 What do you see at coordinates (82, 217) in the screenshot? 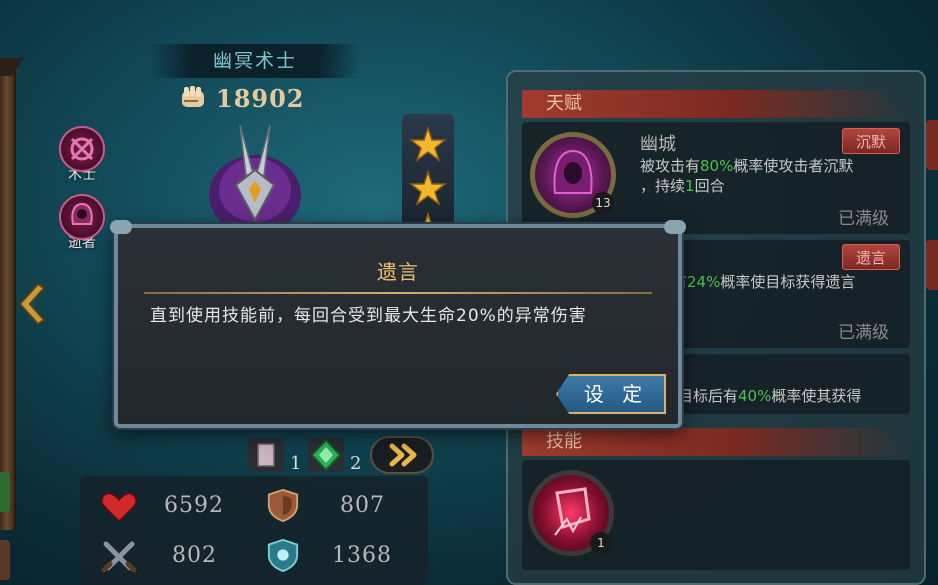
I see `undead-class-icon` at bounding box center [82, 217].